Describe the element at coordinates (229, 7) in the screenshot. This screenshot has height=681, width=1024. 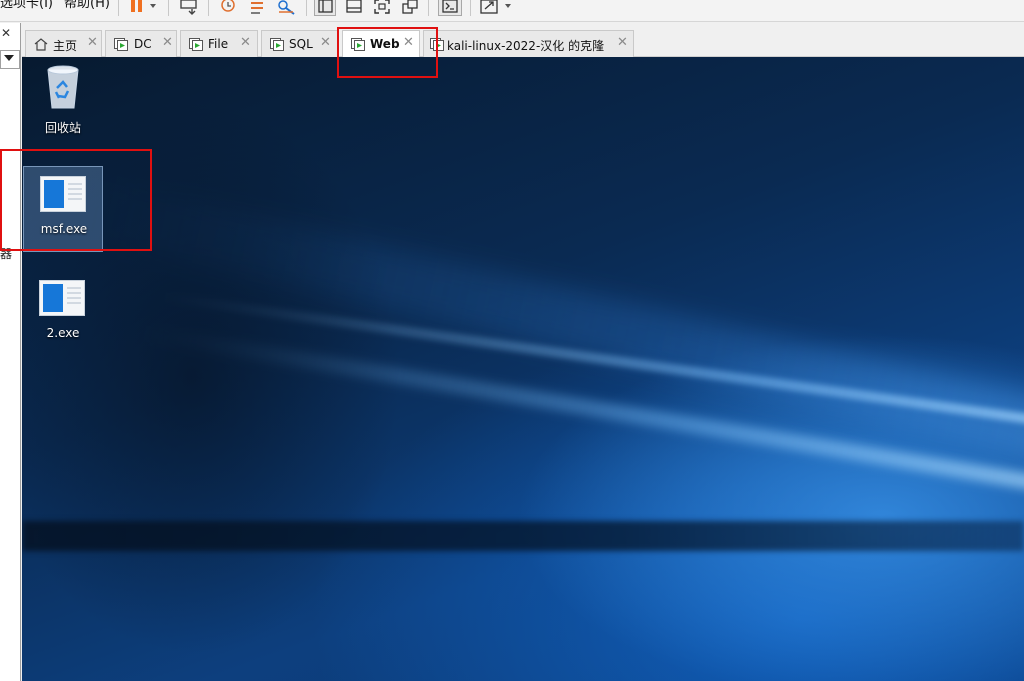
I see `snapshot-icon` at that location.